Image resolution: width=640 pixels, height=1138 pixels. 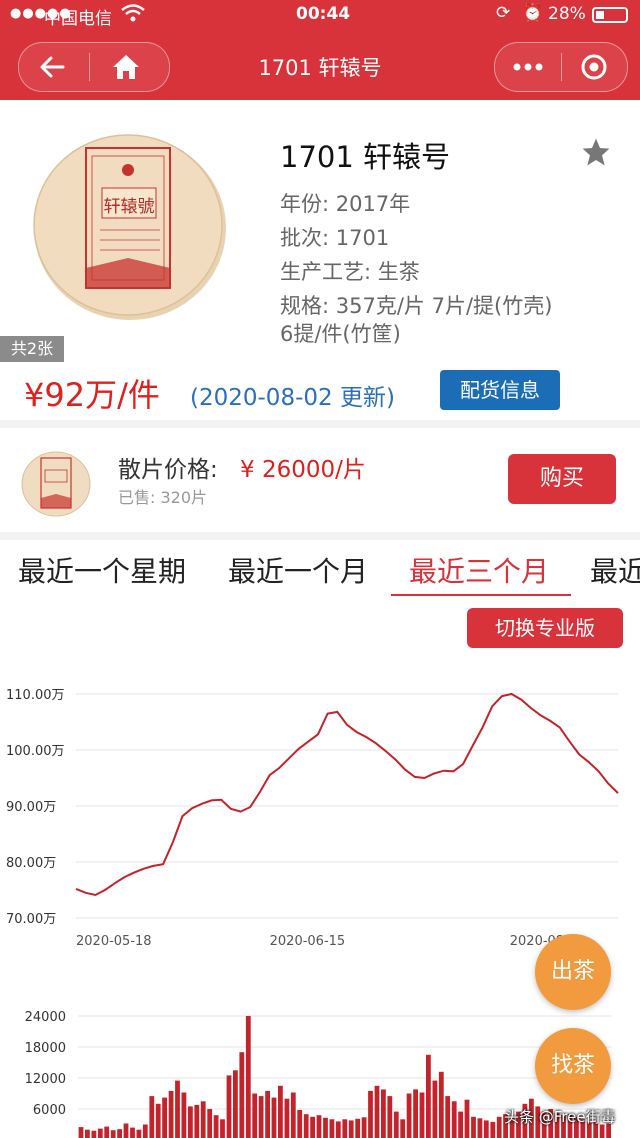 I want to click on star-icon, so click(x=596, y=152).